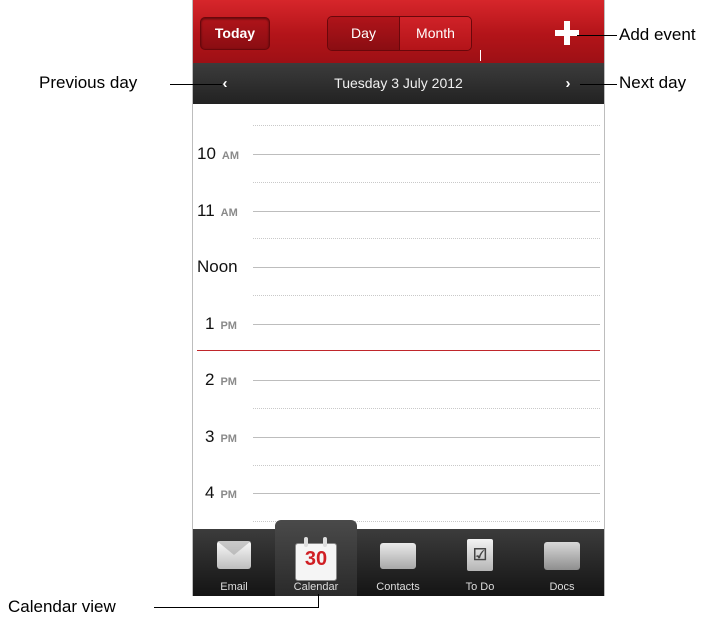 The height and width of the screenshot is (618, 721). I want to click on contacts-icon, so click(398, 556).